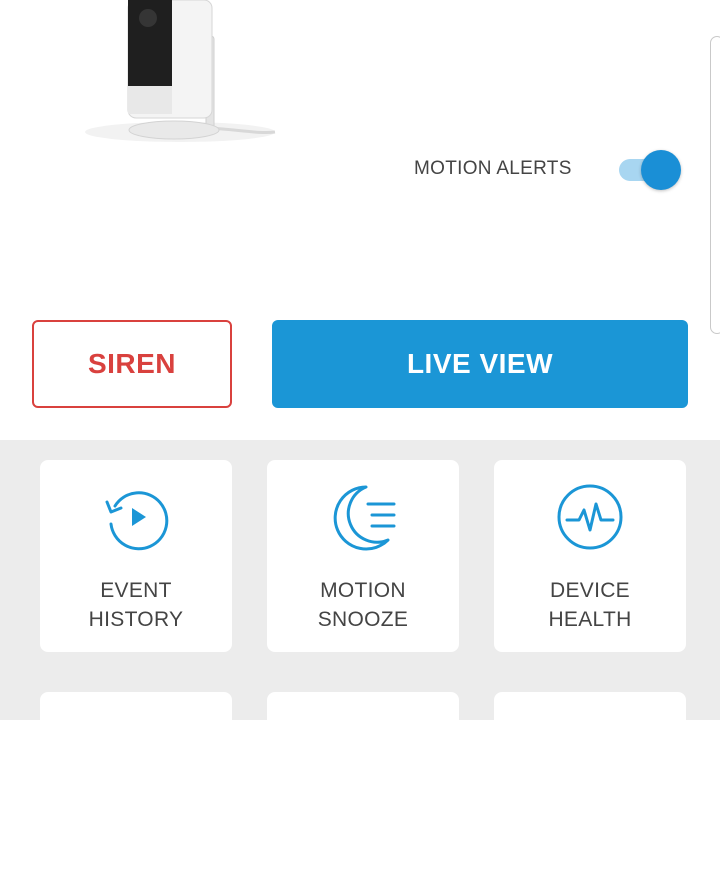 Image resolution: width=720 pixels, height=884 pixels. Describe the element at coordinates (364, 518) in the screenshot. I see `motion-snooze-icon` at that location.